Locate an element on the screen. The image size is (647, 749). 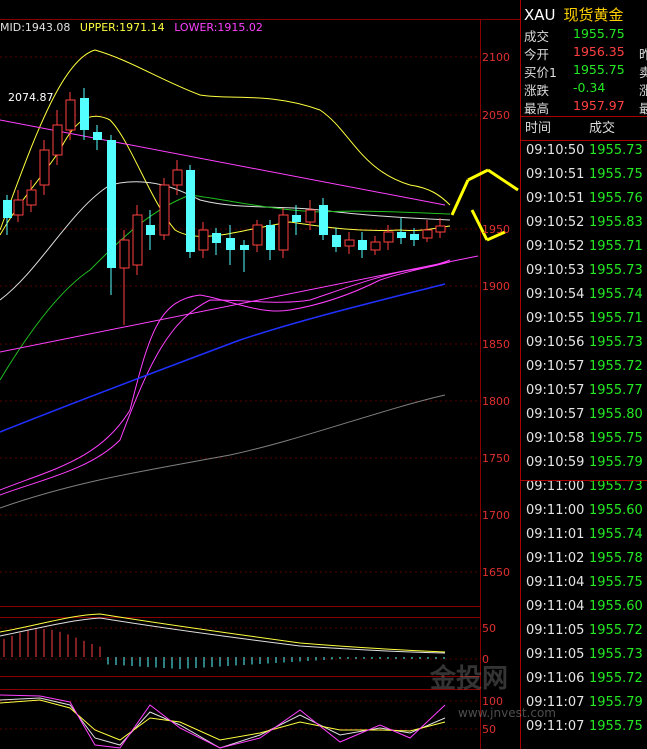
trade-price: 1955.60 is located at coordinates (616, 510).